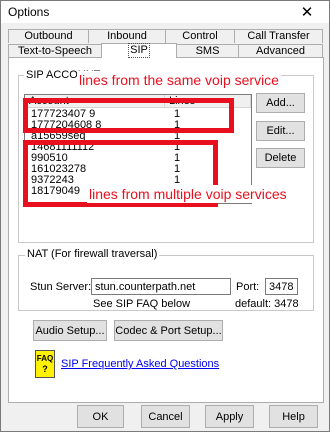  What do you see at coordinates (92, 254) in the screenshot?
I see `nat-group-label: NAT (For firewall traversal)` at bounding box center [92, 254].